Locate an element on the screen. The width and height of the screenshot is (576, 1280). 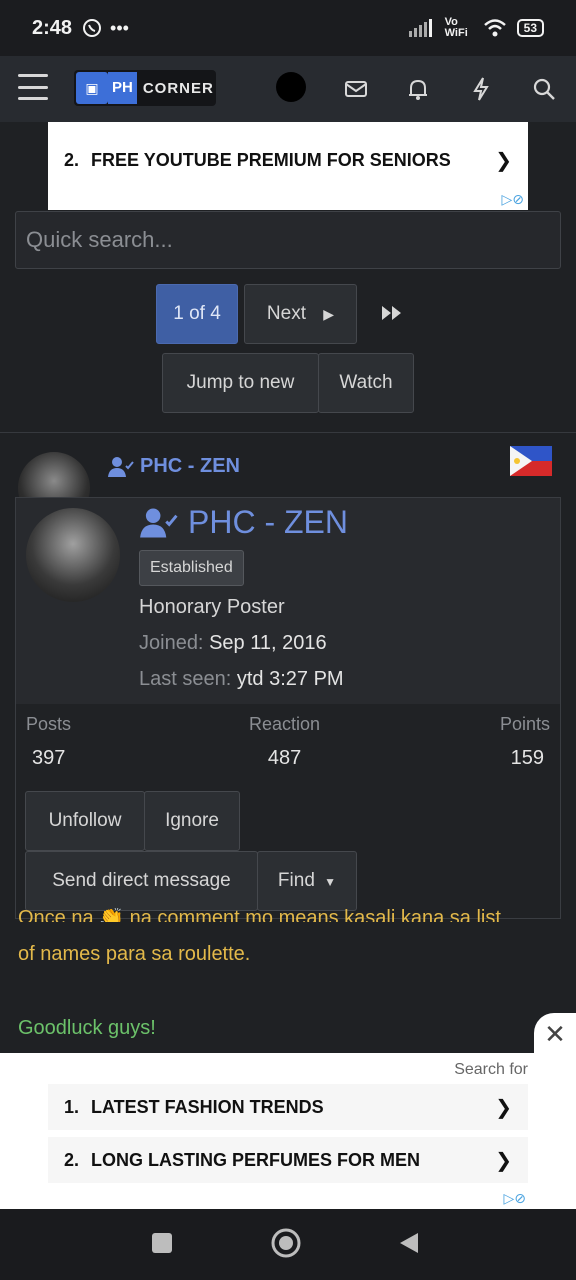
send-direct-message-button: Send direct message is located at coordinates (141, 881).